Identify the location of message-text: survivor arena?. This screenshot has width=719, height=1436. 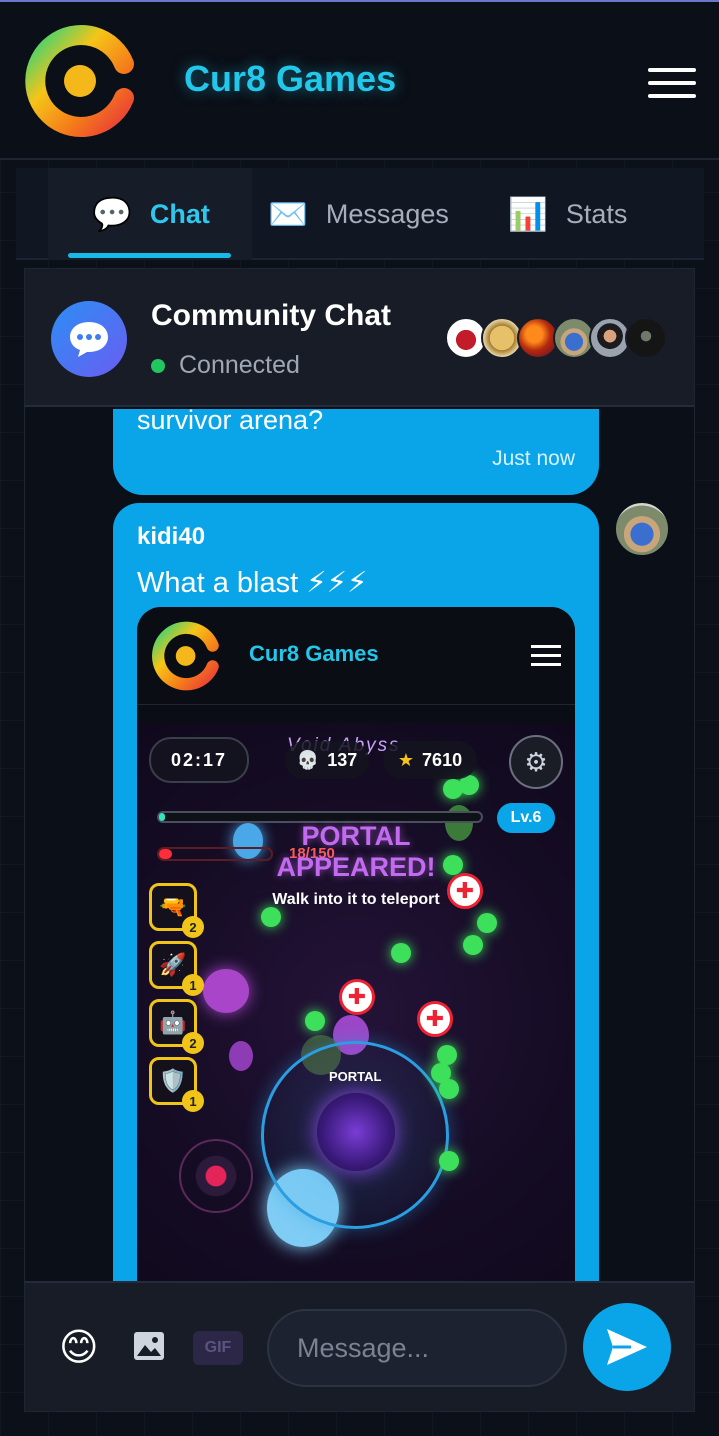
(230, 422).